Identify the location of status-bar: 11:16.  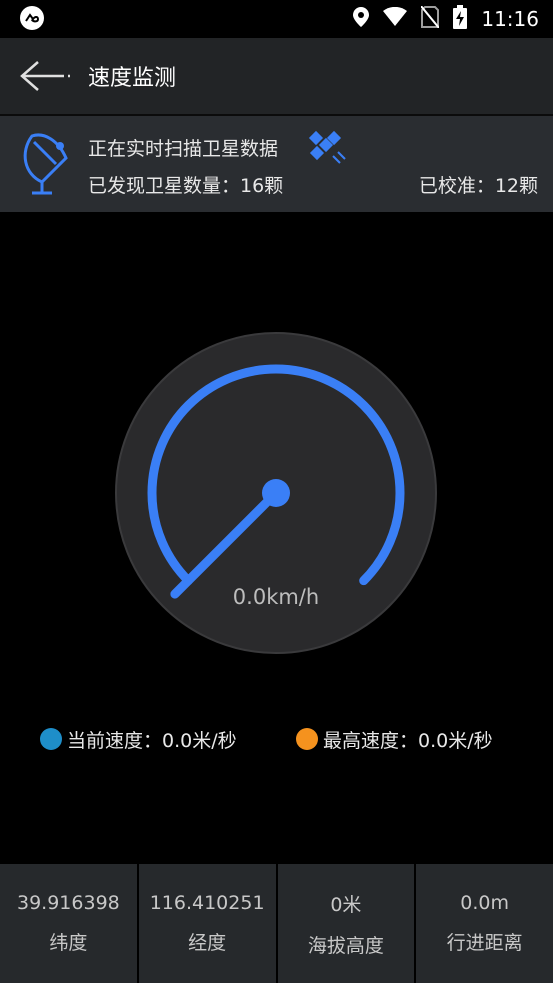
(276, 19).